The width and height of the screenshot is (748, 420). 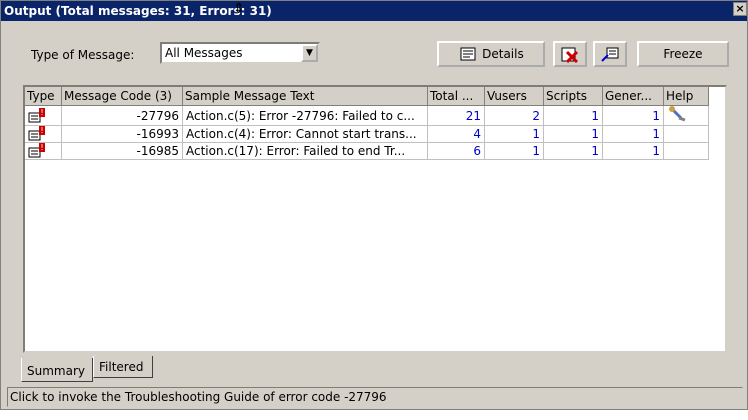 What do you see at coordinates (456, 134) in the screenshot?
I see `total-cell: 4` at bounding box center [456, 134].